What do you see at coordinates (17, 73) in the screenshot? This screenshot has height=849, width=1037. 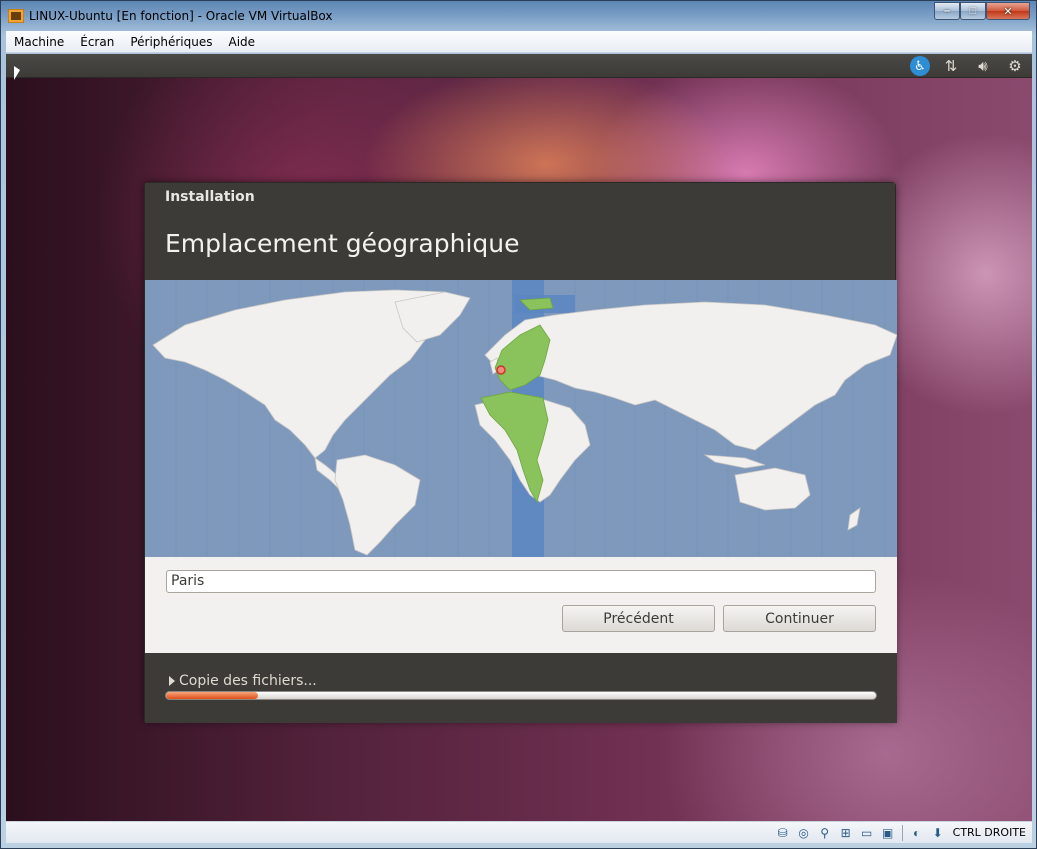 I see `mouse-cursor-icon` at bounding box center [17, 73].